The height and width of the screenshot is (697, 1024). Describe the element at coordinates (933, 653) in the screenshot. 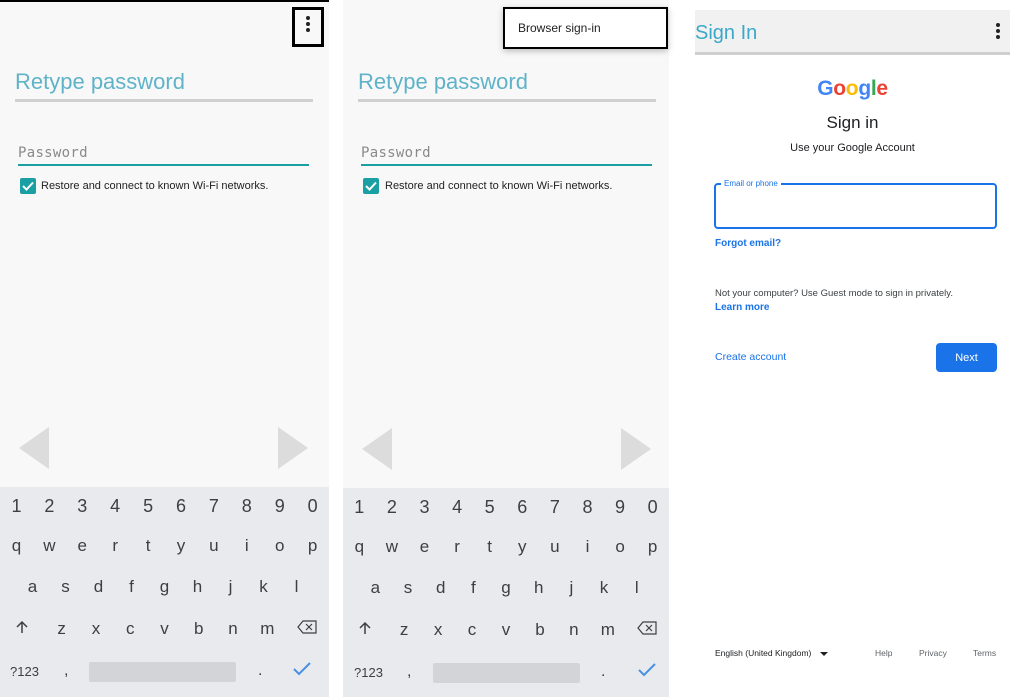

I see `privacy-link: Privacy` at that location.